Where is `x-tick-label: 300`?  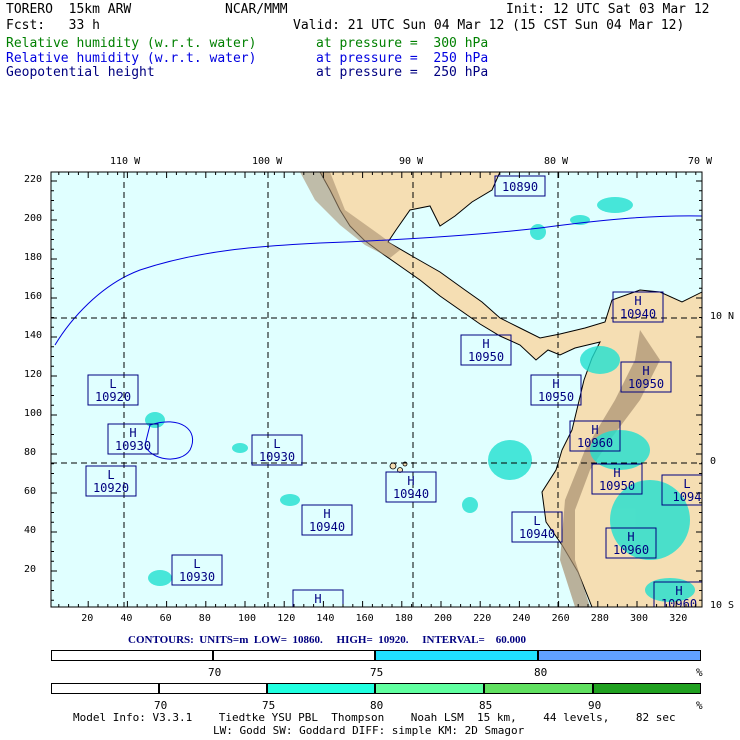 x-tick-label: 300 is located at coordinates (639, 618).